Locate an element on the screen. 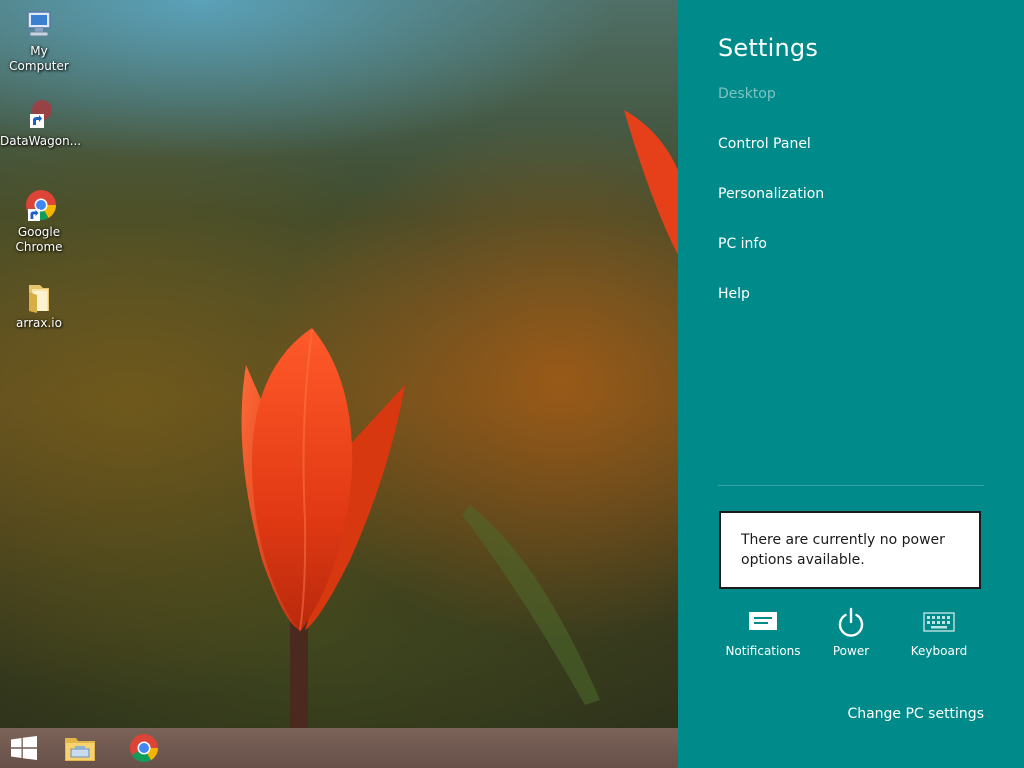 The width and height of the screenshot is (1024, 768). settings-title: Settings is located at coordinates (768, 48).